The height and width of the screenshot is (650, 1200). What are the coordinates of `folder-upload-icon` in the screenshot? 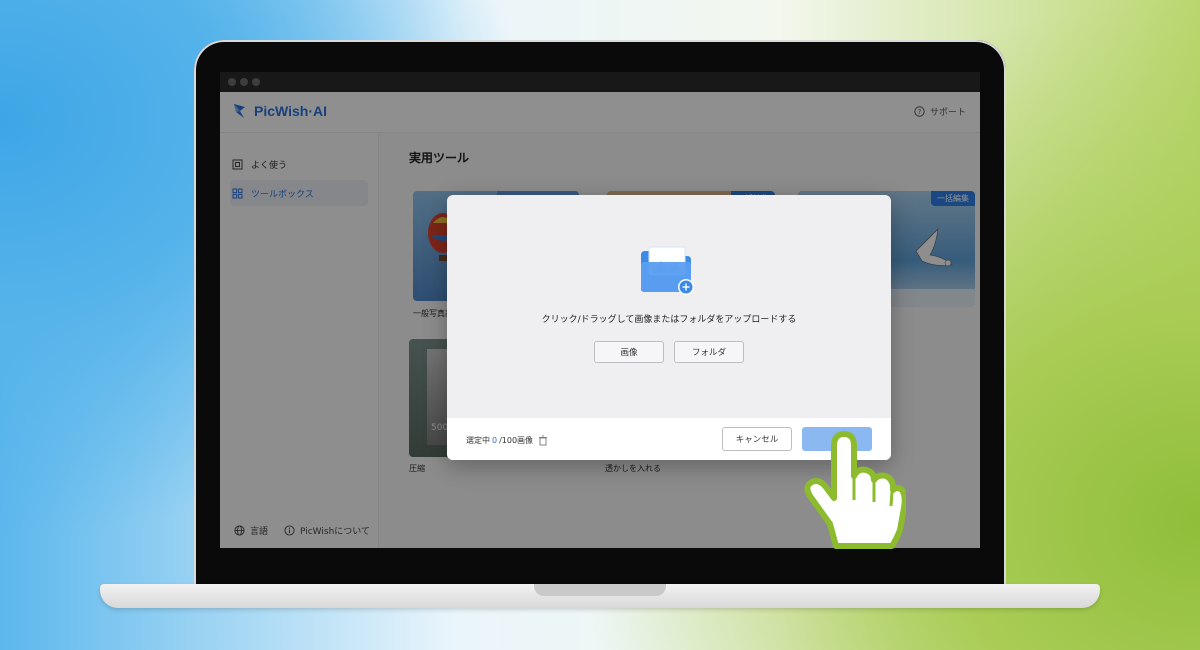 It's located at (667, 270).